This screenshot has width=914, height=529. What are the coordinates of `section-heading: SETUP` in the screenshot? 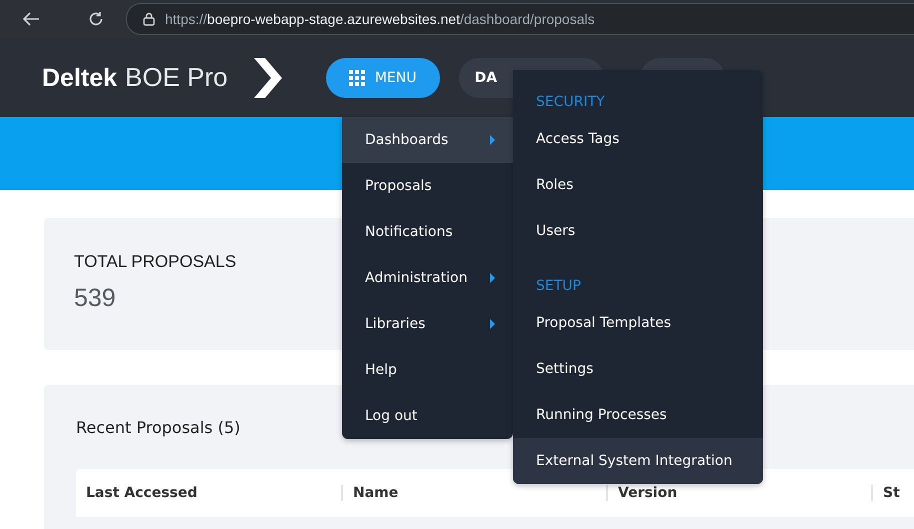 It's located at (558, 286).